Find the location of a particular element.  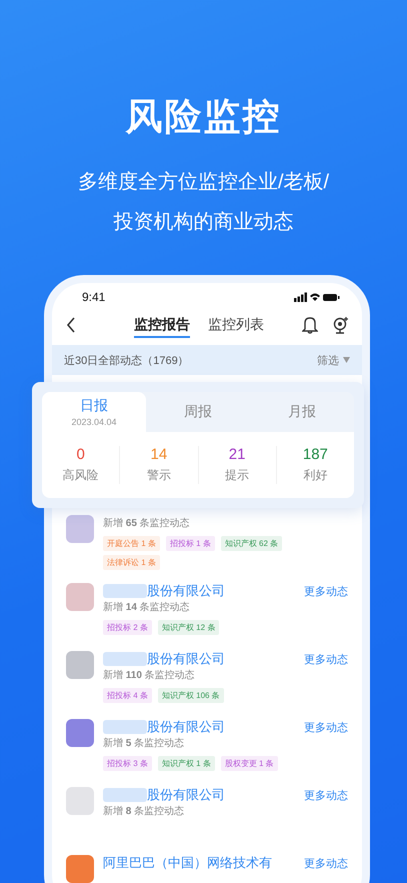

update-count: 新增 8 条监控动态 is located at coordinates (144, 811).